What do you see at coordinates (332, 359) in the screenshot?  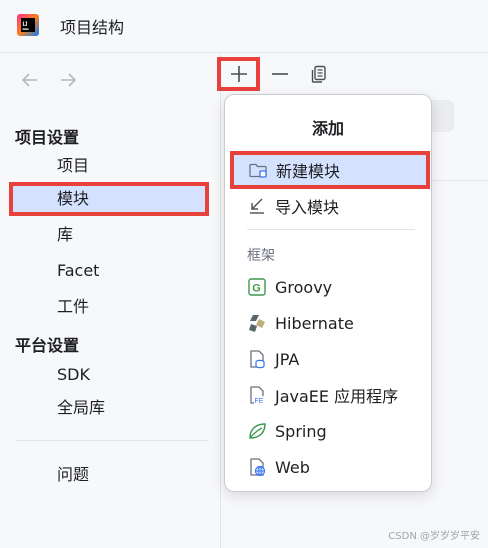 I see `menu-item-jpa: JPA` at bounding box center [332, 359].